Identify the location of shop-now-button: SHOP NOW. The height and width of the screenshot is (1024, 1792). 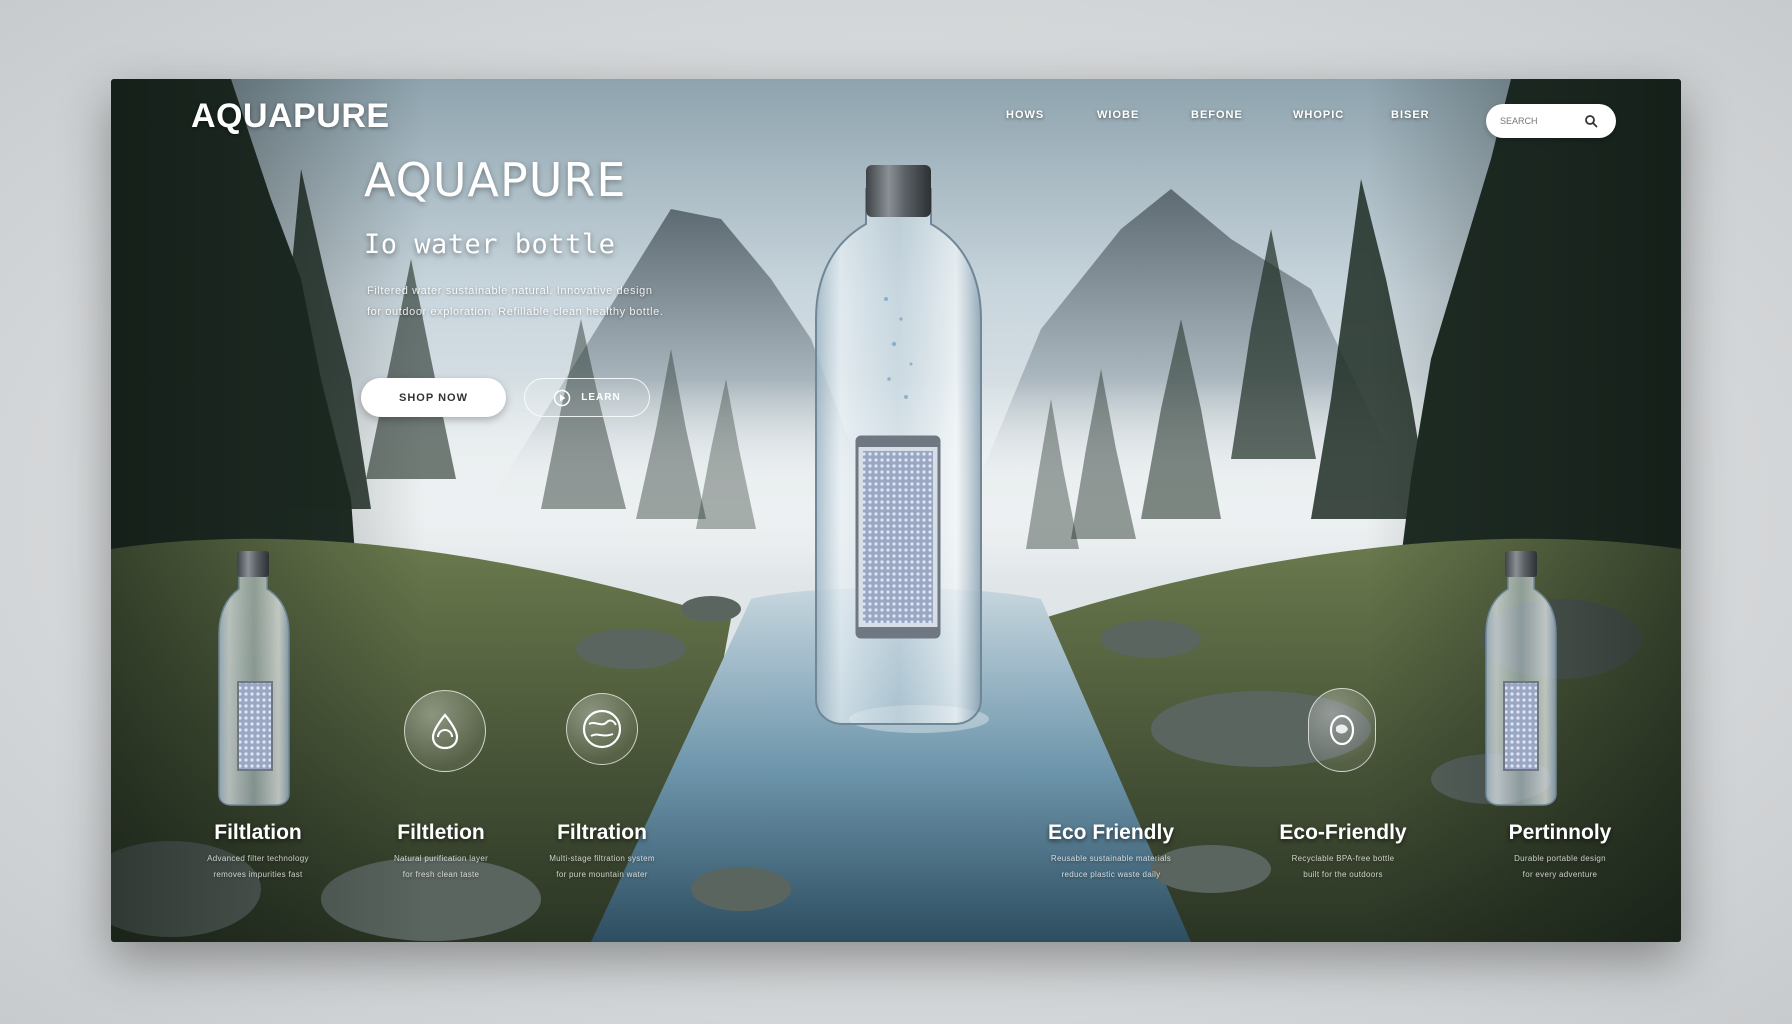
(433, 397).